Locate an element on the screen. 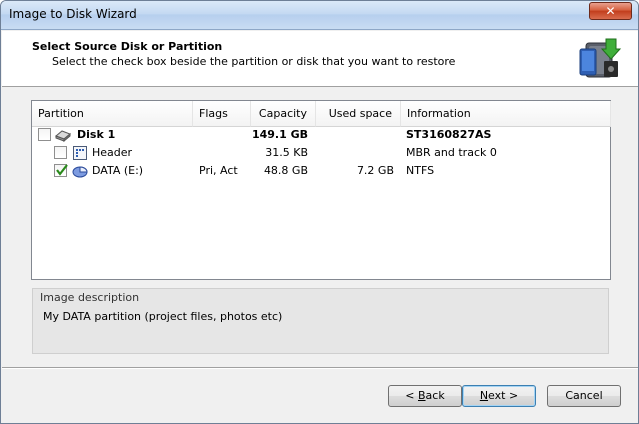  header-grid-icon is located at coordinates (80, 153).